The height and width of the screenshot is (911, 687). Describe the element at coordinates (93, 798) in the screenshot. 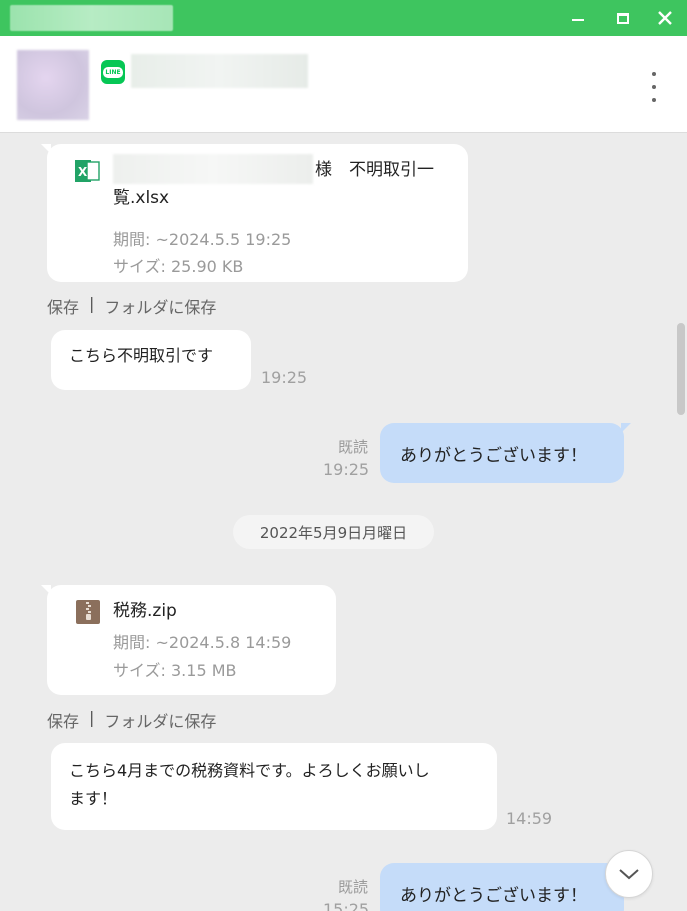

I see `message-text-line2: ます！` at that location.